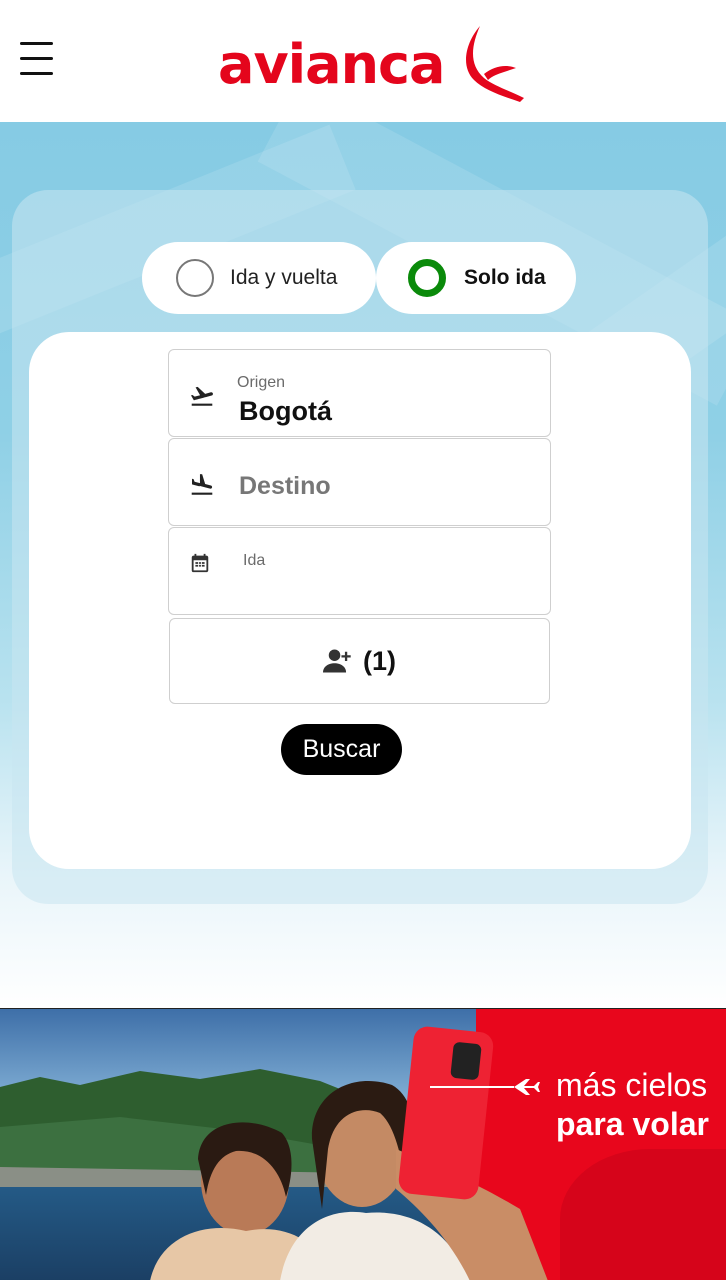  I want to click on round-trip-label: Ida y vuelta, so click(284, 277).